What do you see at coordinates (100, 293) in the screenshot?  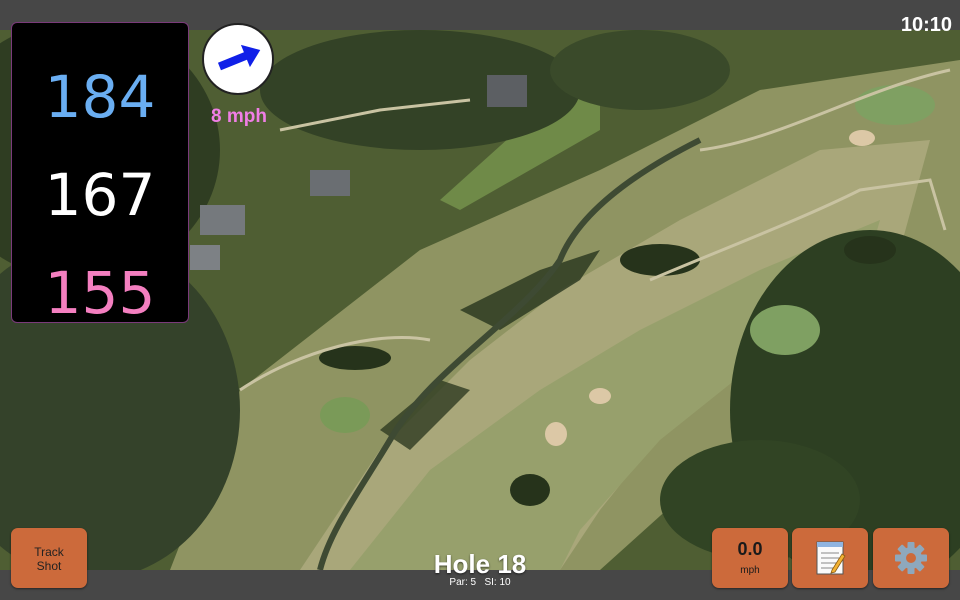 I see `front-distance: 155` at bounding box center [100, 293].